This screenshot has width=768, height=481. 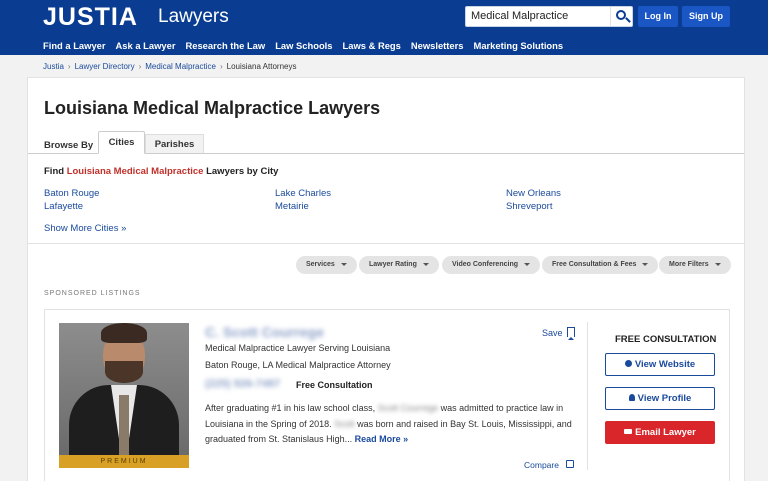 What do you see at coordinates (74, 45) in the screenshot?
I see `nav-find-a-lawyer: Find a Lawyer` at bounding box center [74, 45].